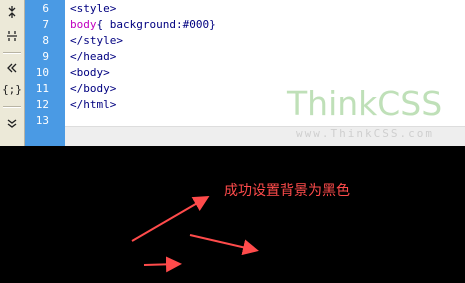 This screenshot has width=465, height=283. Describe the element at coordinates (156, 24) in the screenshot. I see `css-declaration: { background:#000}` at that location.